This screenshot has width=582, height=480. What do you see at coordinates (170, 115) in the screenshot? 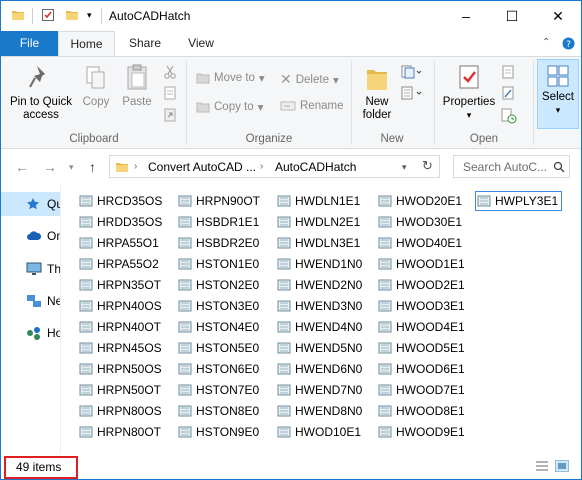
I see `paste-shortcut-icon` at bounding box center [170, 115].